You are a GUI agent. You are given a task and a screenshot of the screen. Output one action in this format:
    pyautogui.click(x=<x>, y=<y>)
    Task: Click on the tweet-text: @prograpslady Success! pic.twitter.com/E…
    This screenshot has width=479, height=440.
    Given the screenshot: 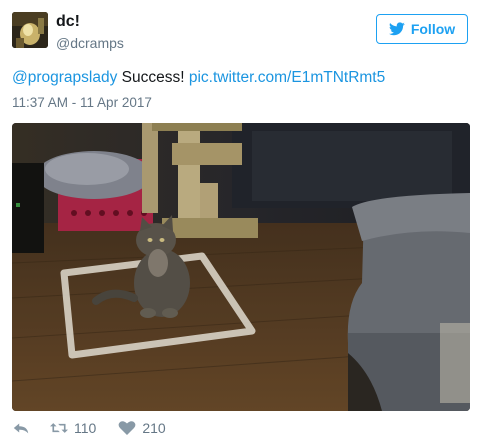 What is the action you would take?
    pyautogui.click(x=198, y=78)
    